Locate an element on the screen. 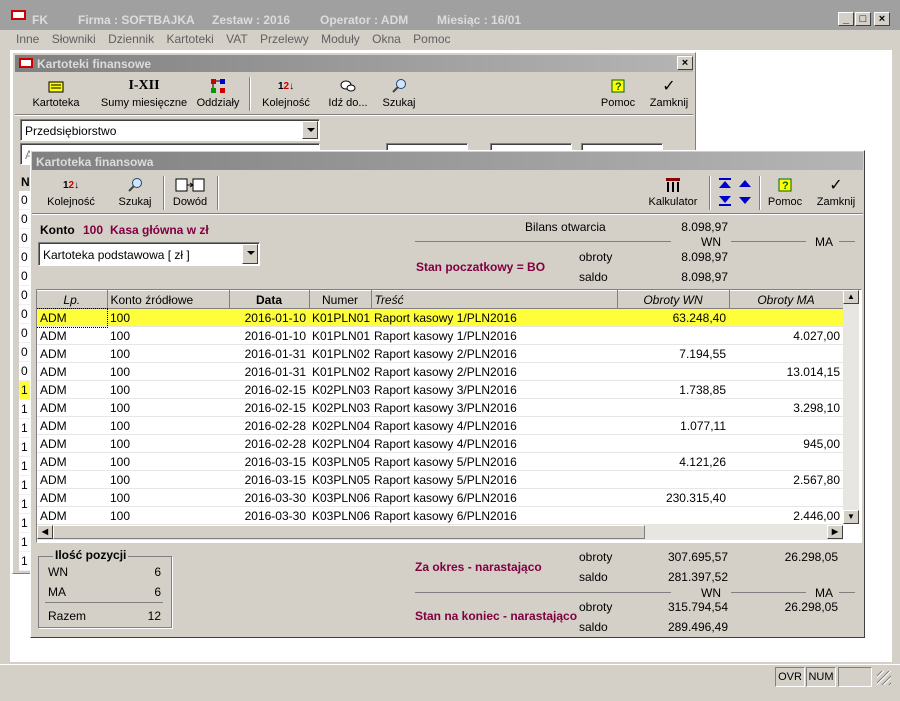  cell-numer: K02PLN04 is located at coordinates (340, 443).